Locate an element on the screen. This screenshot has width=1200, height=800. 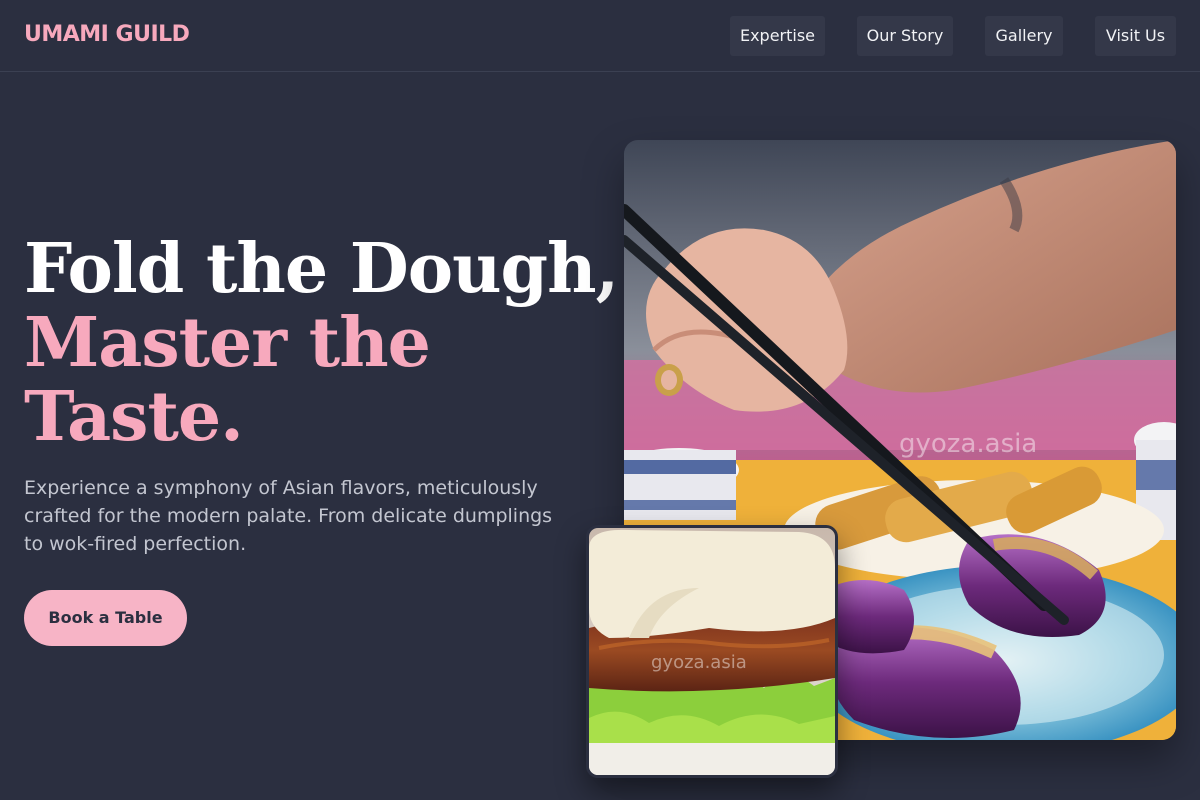
nav-item-gallery: Gallery is located at coordinates (1024, 36).